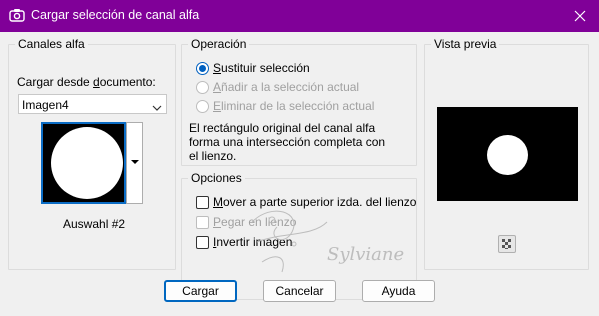  What do you see at coordinates (219, 44) in the screenshot?
I see `operation-legend: Operación` at bounding box center [219, 44].